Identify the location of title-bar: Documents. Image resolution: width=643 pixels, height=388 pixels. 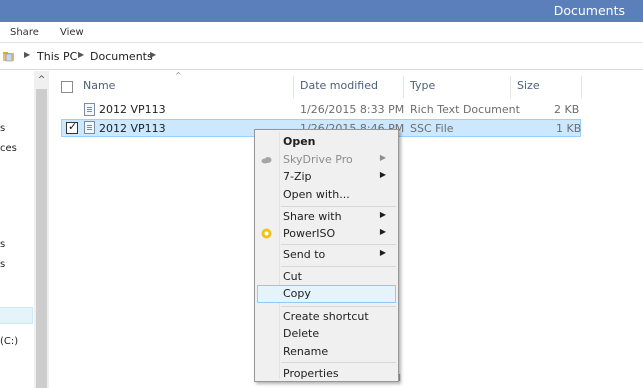
(321, 11).